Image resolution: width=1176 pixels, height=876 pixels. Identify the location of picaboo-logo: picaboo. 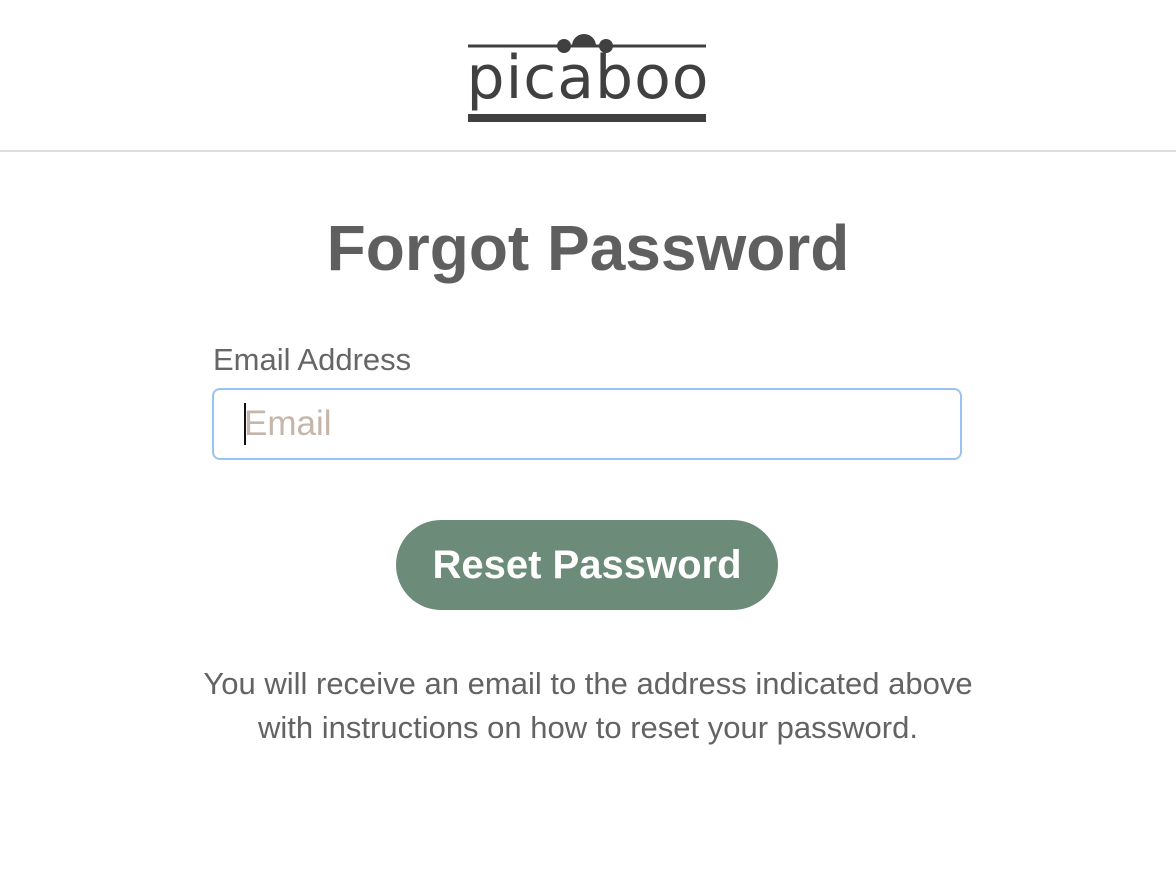
(588, 77).